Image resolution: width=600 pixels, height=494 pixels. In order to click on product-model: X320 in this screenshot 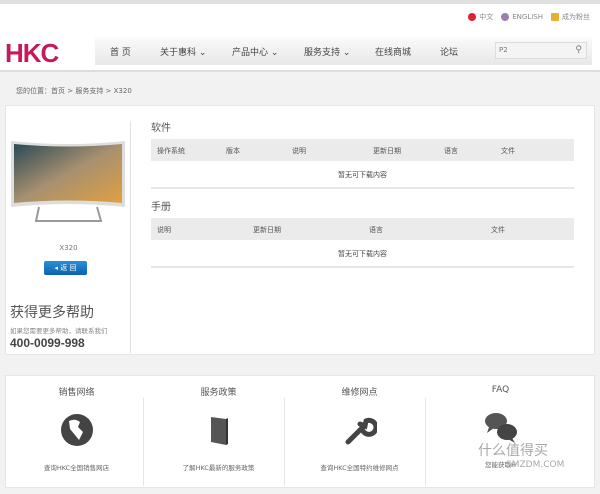, I will do `click(68, 248)`.